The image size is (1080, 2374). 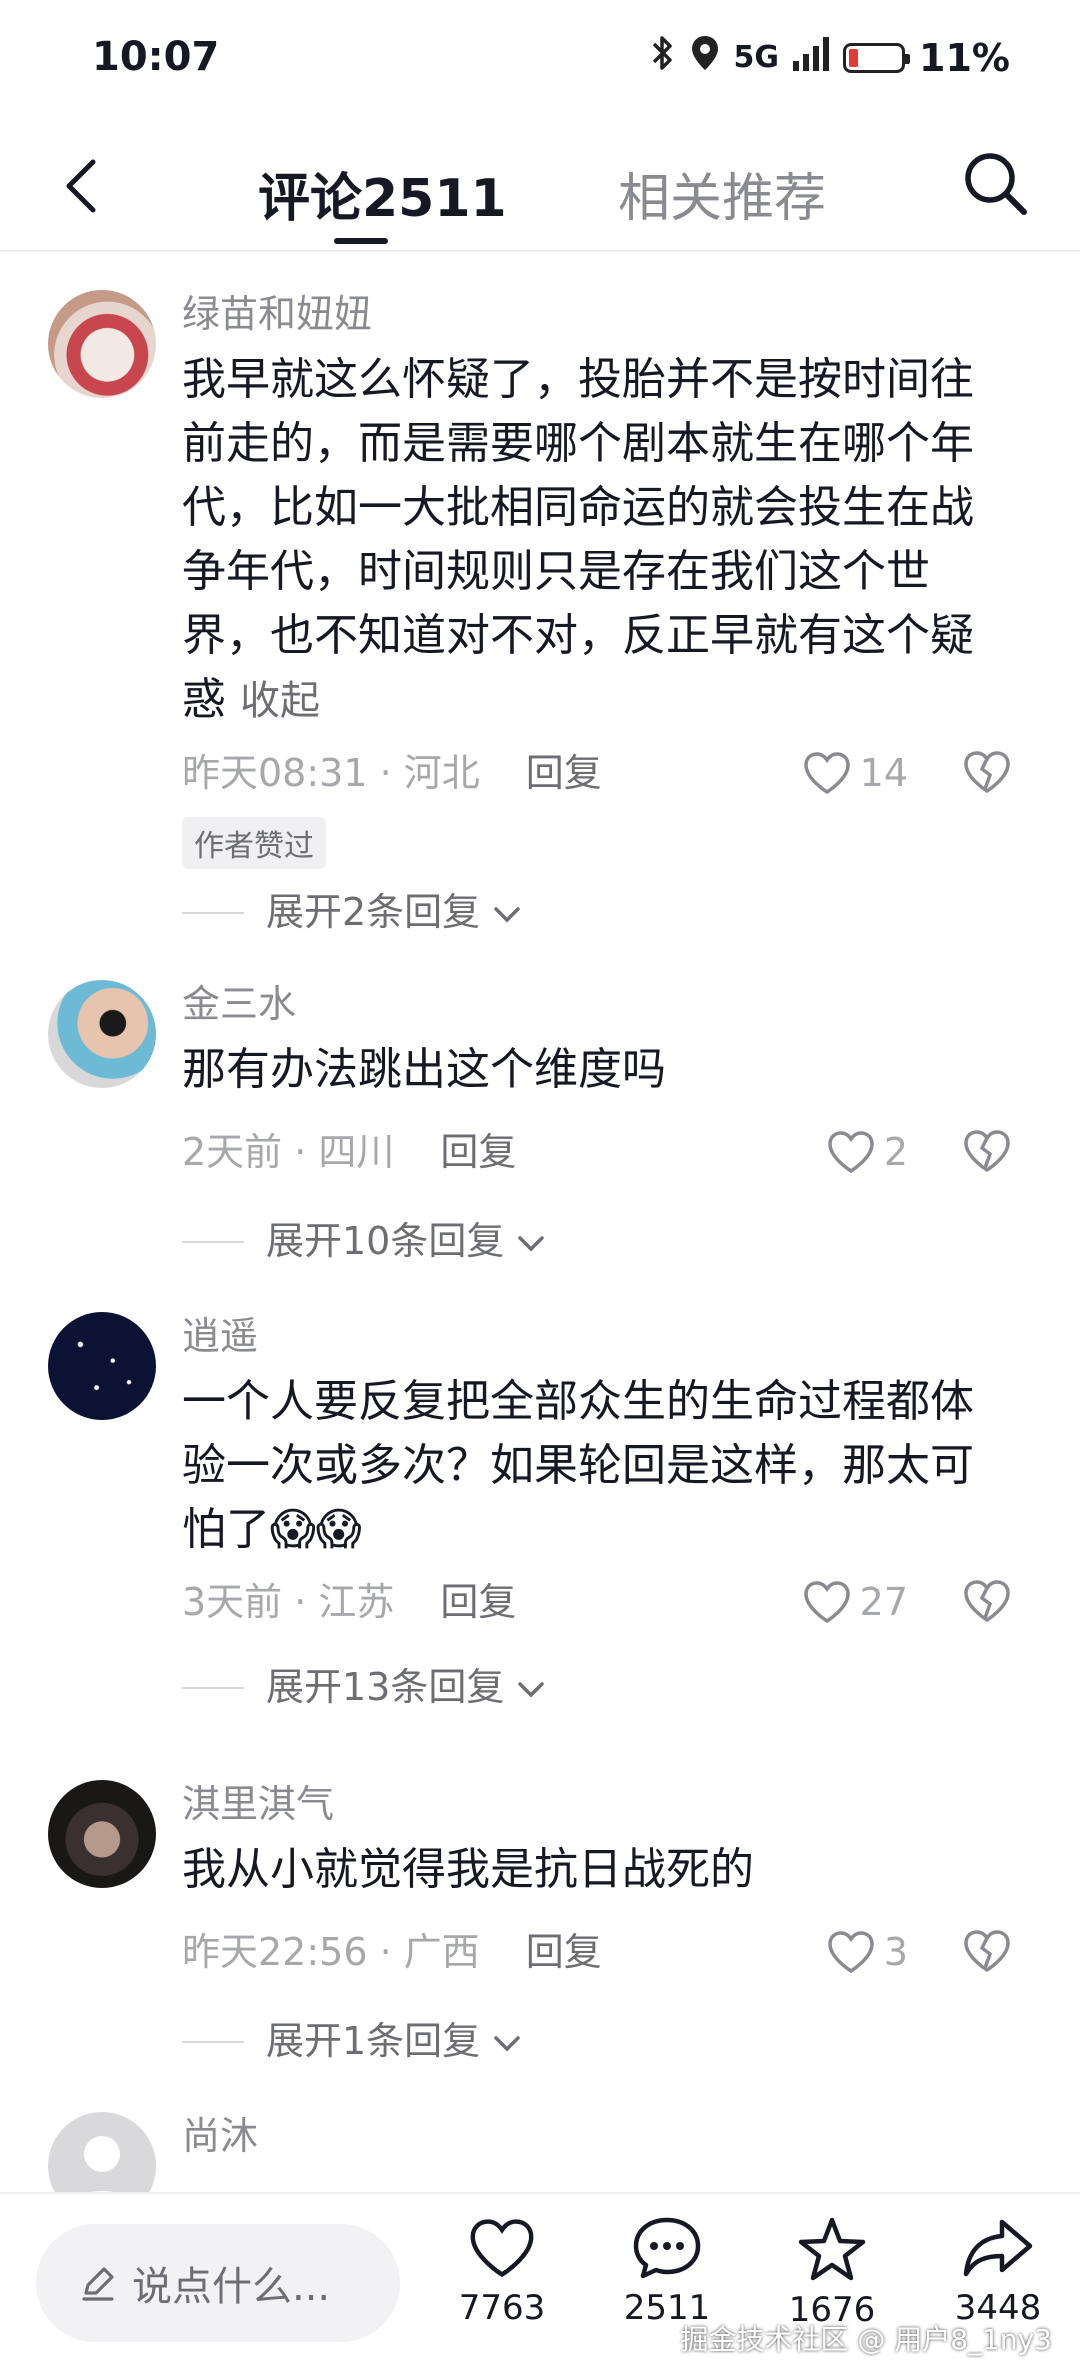 What do you see at coordinates (667, 2248) in the screenshot?
I see `comment-bubble-icon` at bounding box center [667, 2248].